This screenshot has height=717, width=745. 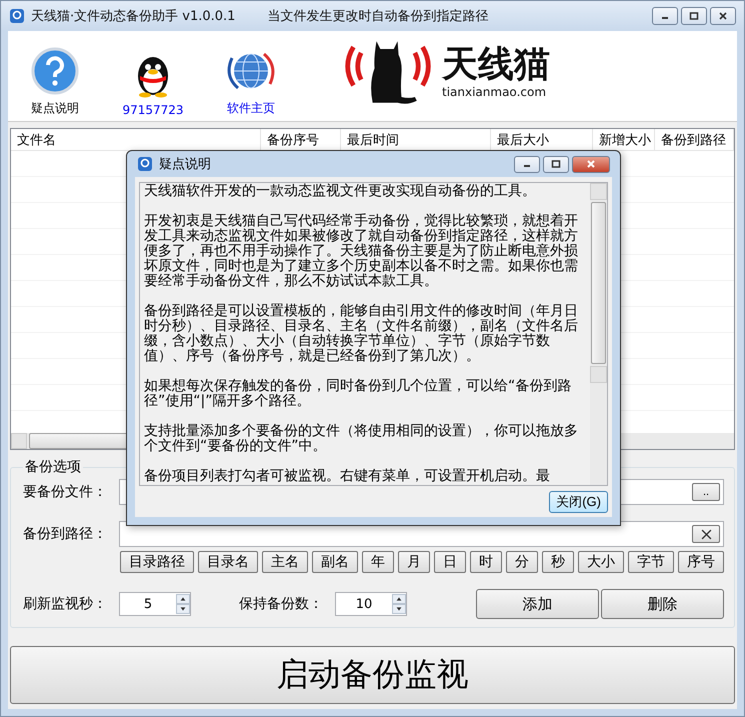 I want to click on keep-spinner: 10, so click(x=371, y=604).